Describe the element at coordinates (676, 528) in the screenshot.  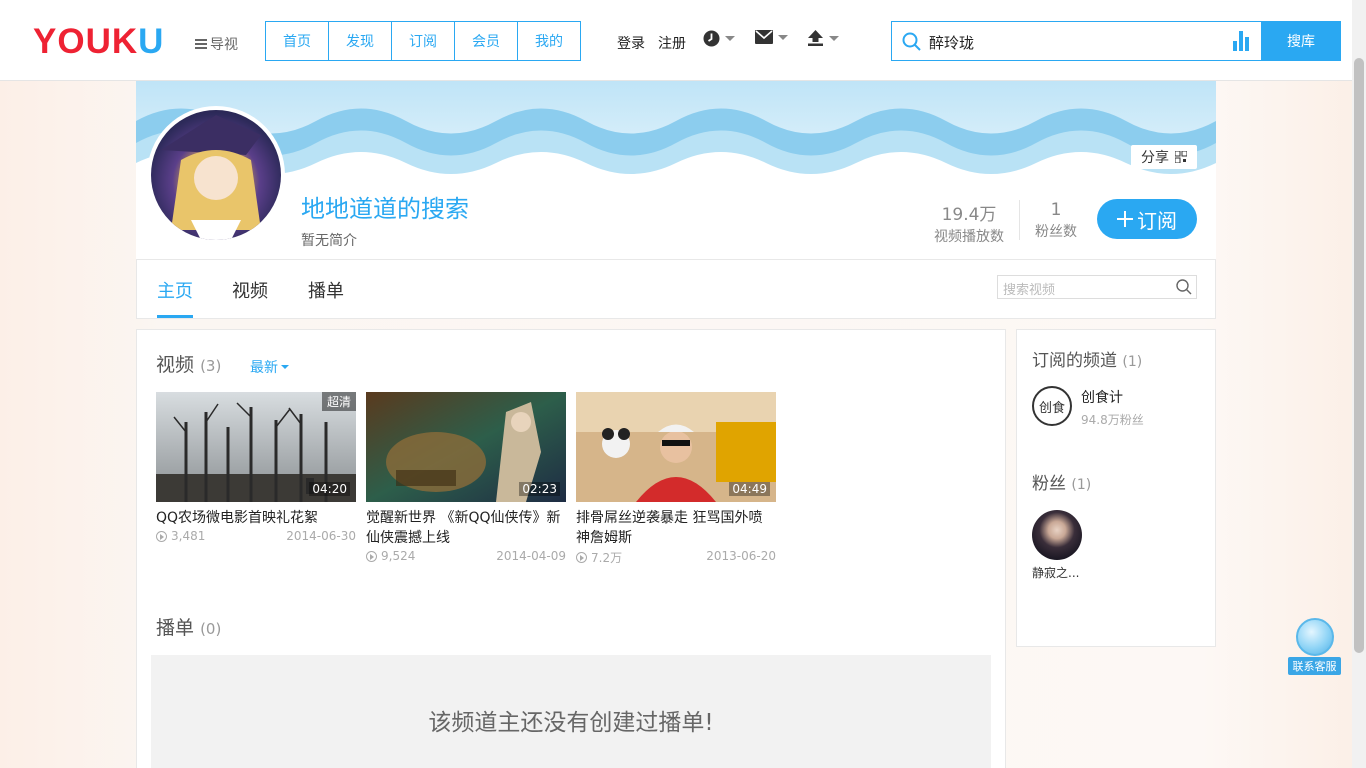
I see `video-title: 排骨屌丝逆袭暴走 狂骂国外喷神詹姆斯` at that location.